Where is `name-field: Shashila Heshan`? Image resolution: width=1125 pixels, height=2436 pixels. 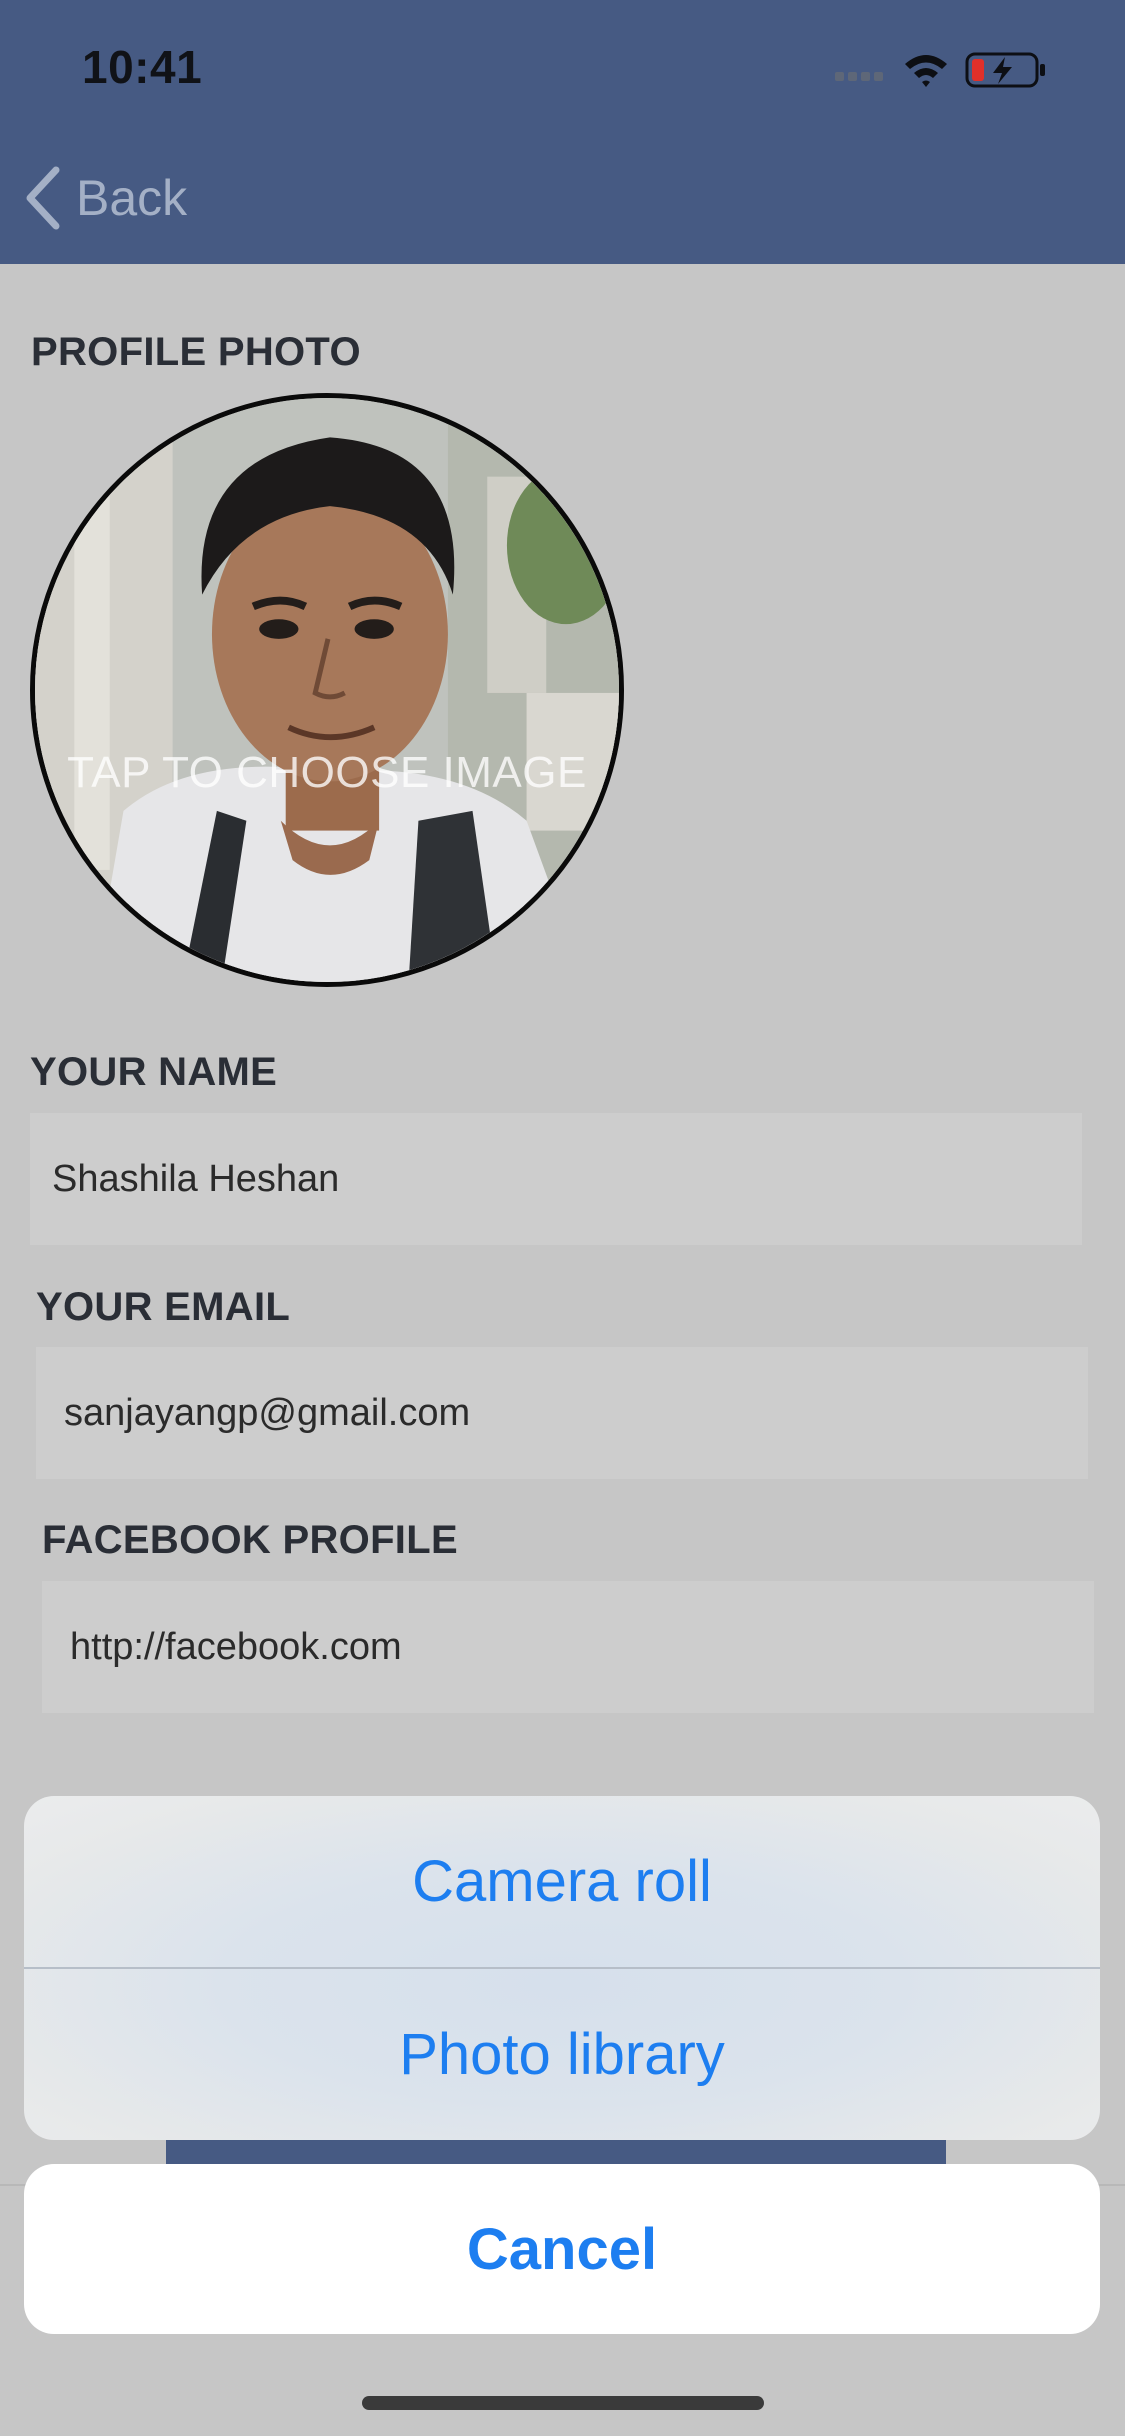 name-field: Shashila Heshan is located at coordinates (556, 1179).